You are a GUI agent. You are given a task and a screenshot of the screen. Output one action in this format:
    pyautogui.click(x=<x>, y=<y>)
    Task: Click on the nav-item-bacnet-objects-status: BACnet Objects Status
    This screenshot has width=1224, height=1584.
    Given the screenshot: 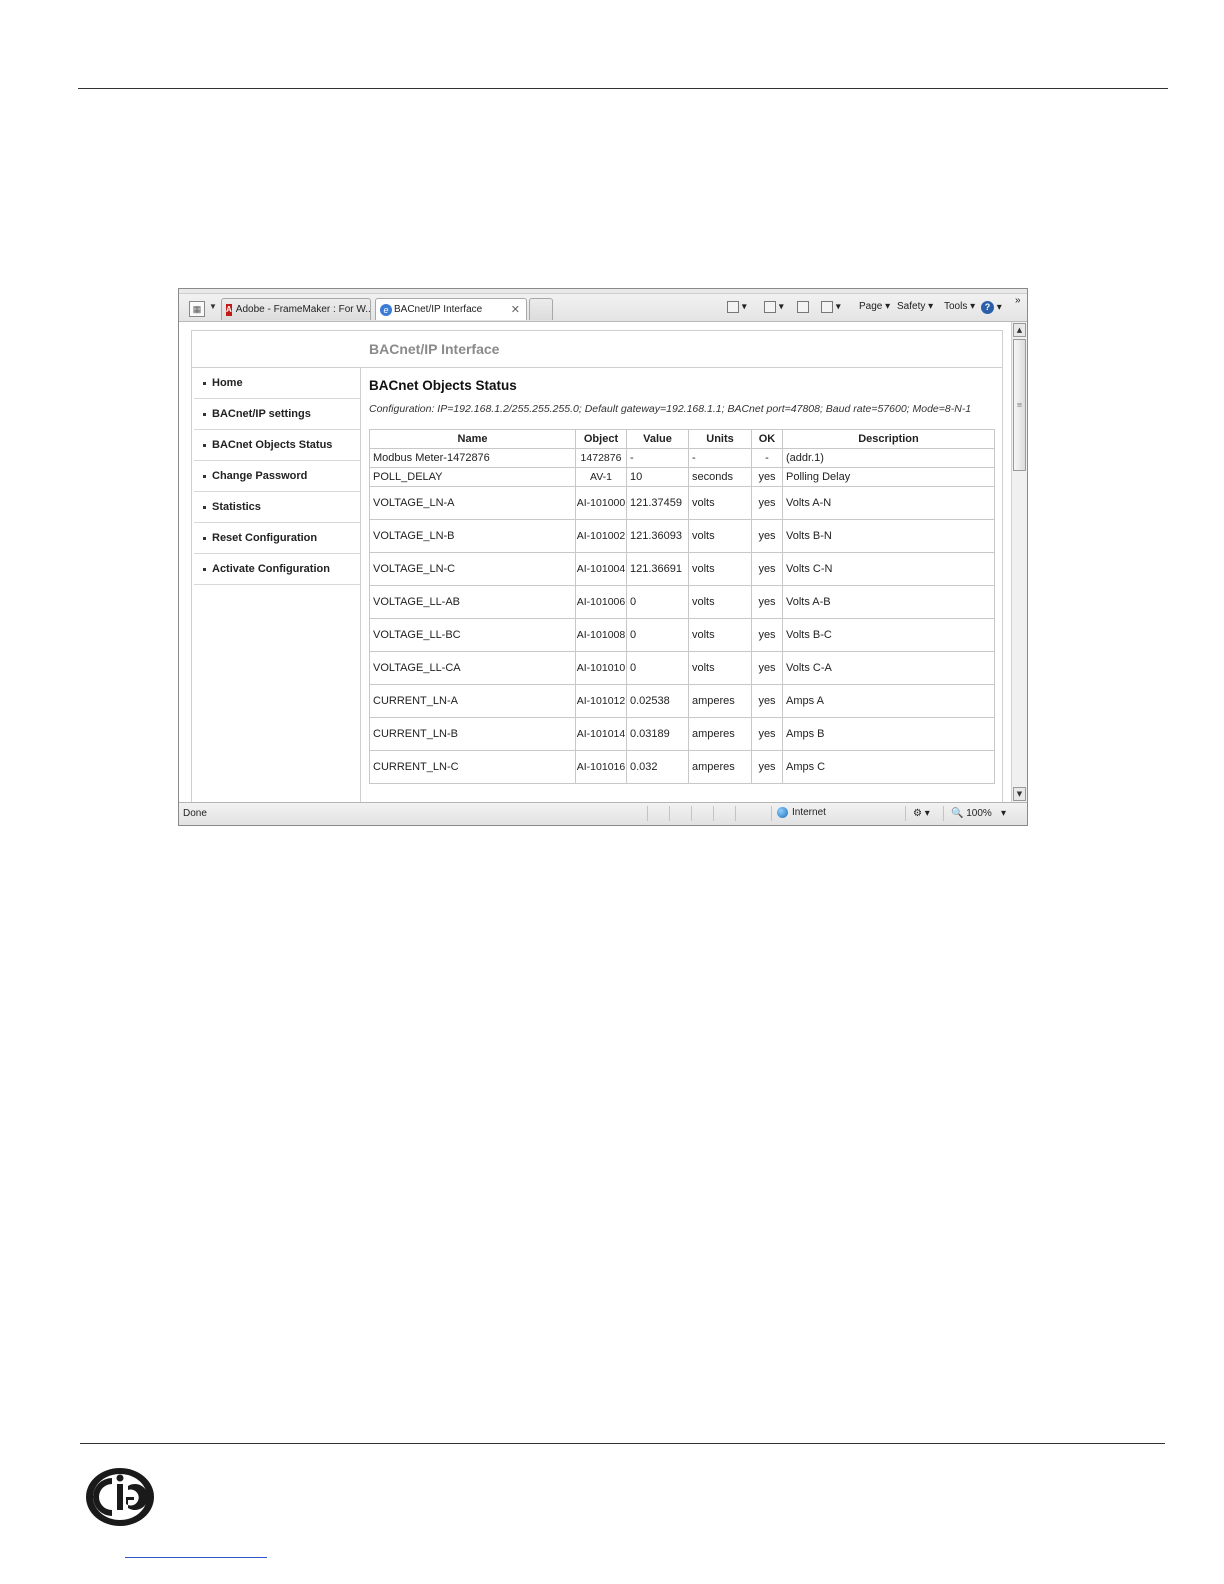 What is the action you would take?
    pyautogui.click(x=277, y=445)
    